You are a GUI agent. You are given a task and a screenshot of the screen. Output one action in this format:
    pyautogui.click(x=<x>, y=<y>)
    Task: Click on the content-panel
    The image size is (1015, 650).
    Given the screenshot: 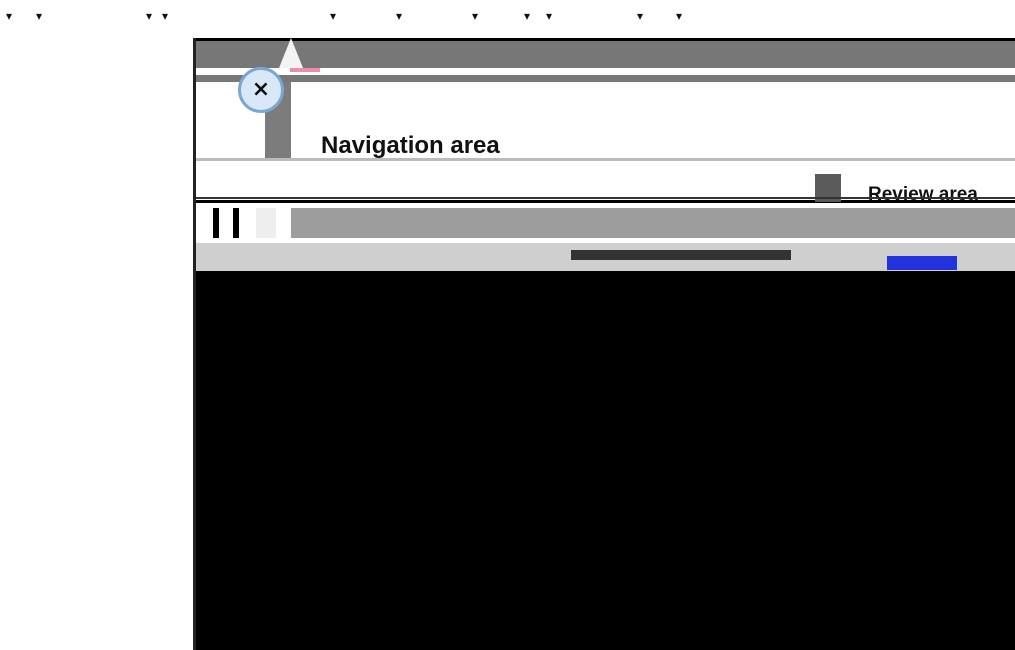 What is the action you would take?
    pyautogui.click(x=605, y=141)
    